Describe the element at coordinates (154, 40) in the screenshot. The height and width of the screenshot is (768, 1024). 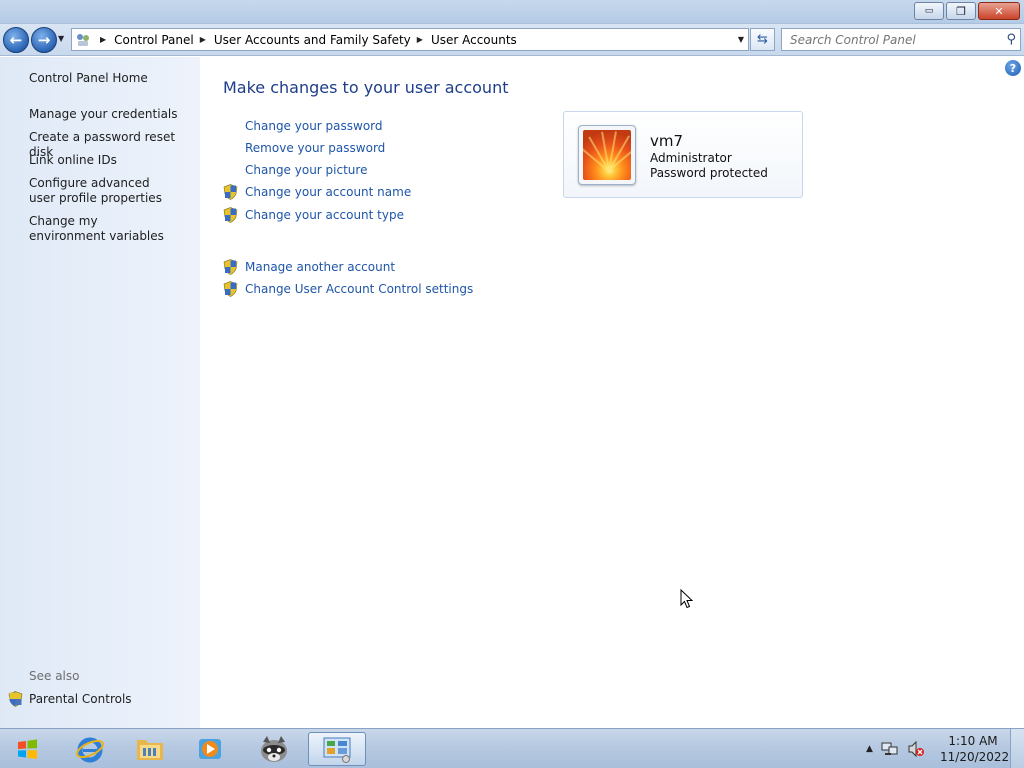
I see `breadcrumb-control-panel: Control Panel` at that location.